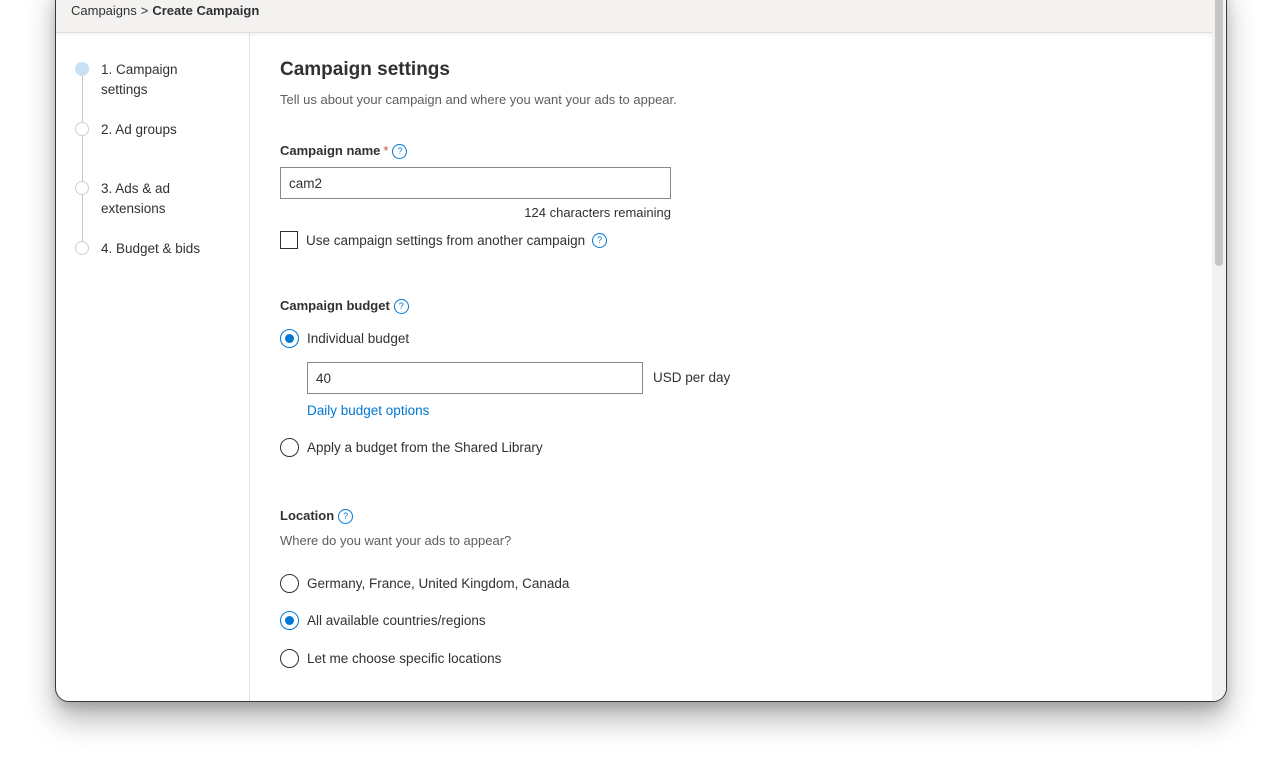 The height and width of the screenshot is (771, 1280). What do you see at coordinates (425, 447) in the screenshot?
I see `shared-budget-label: Apply a budget from the Shared Library` at bounding box center [425, 447].